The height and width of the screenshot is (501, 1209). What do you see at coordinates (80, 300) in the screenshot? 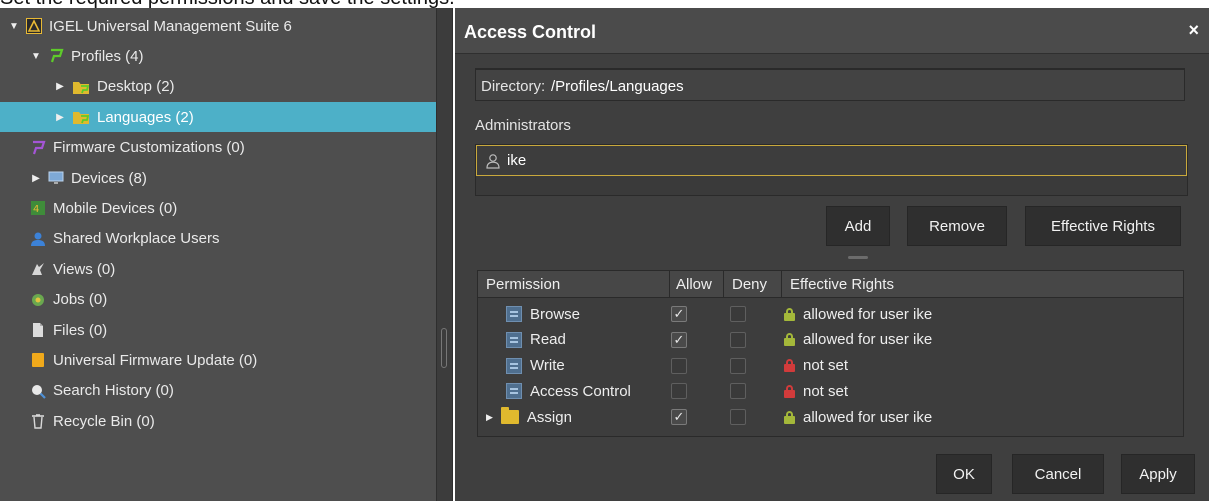
I see `tree-item-label: Jobs (0)` at bounding box center [80, 300].